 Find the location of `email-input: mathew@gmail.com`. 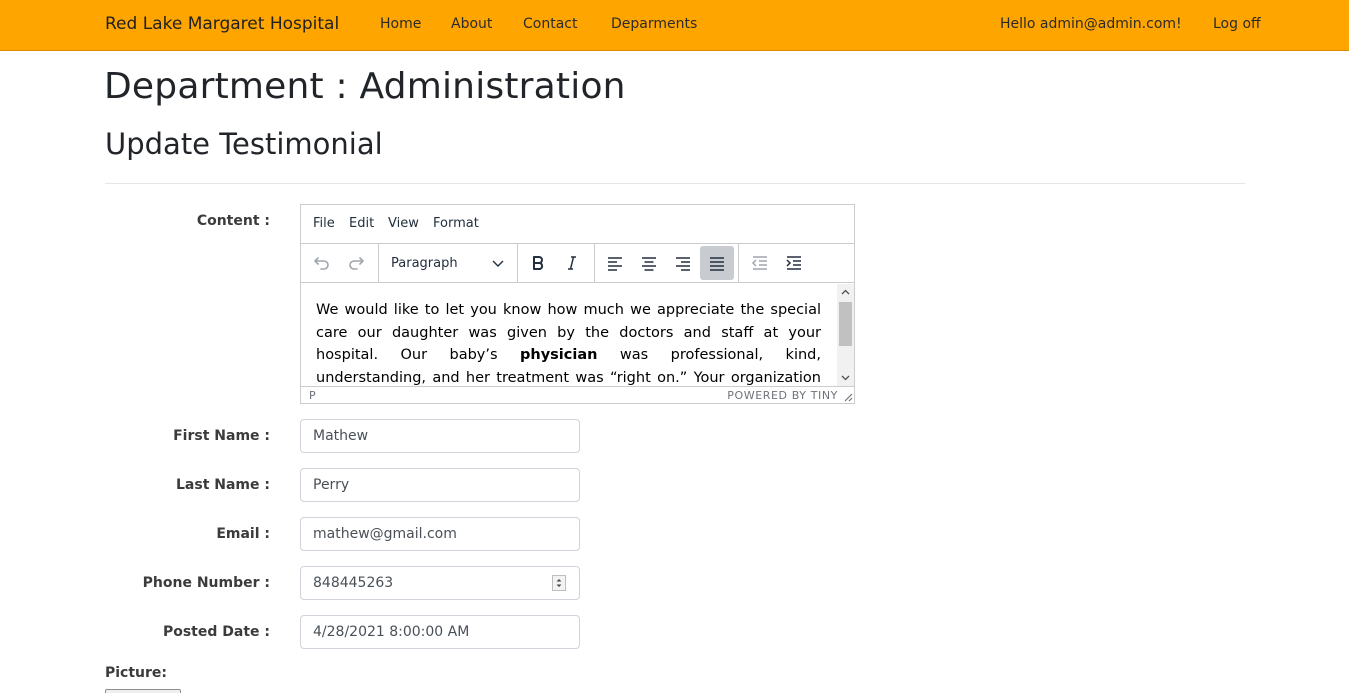

email-input: mathew@gmail.com is located at coordinates (440, 534).